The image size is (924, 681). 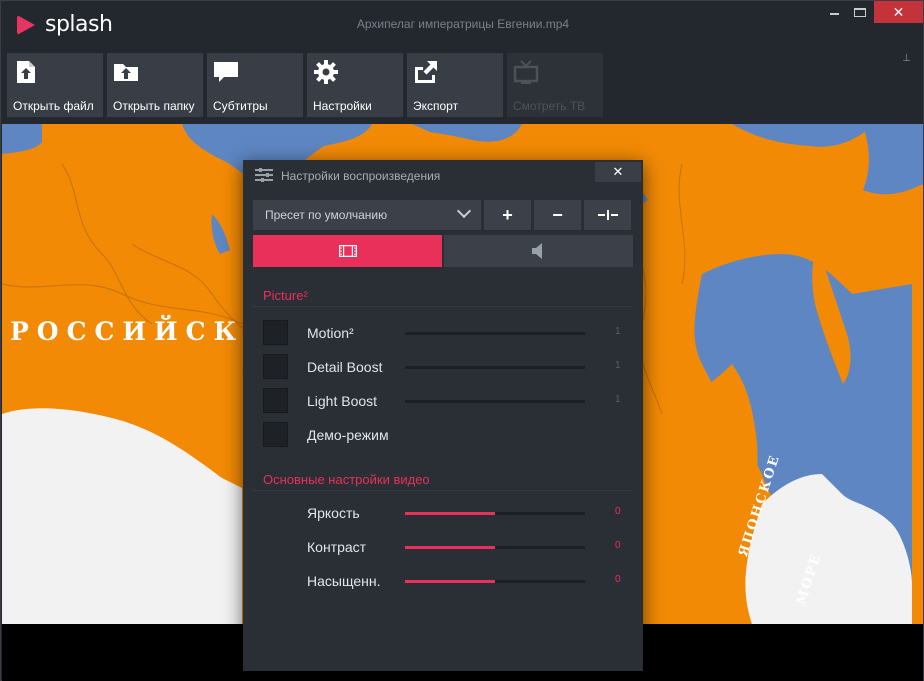 What do you see at coordinates (275, 400) in the screenshot?
I see `light-boost-checkbox` at bounding box center [275, 400].